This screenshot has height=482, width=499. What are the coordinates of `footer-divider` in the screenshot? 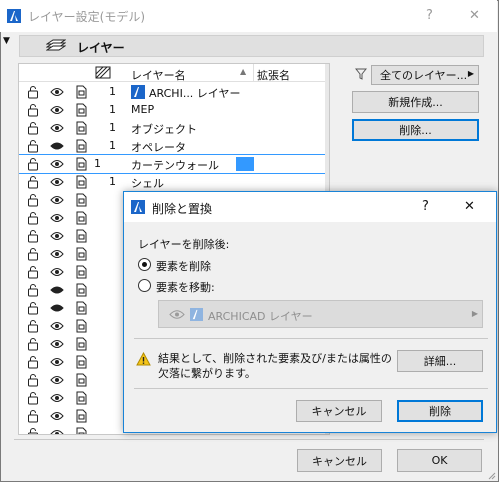 It's located at (249, 439).